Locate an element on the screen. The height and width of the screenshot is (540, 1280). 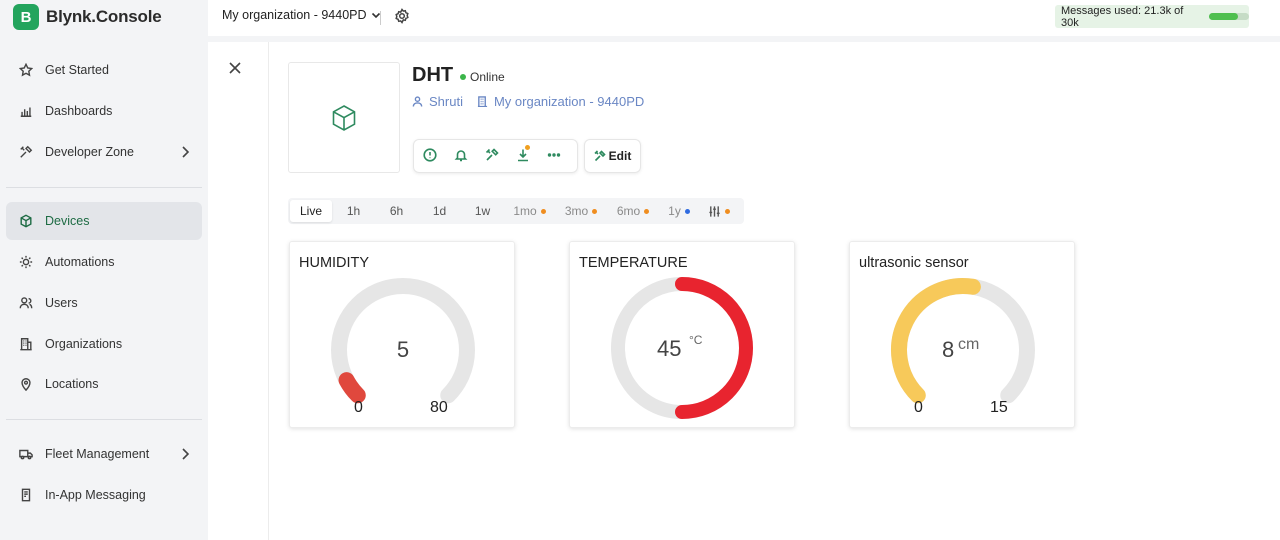
chevron-right-icon is located at coordinates (185, 454).